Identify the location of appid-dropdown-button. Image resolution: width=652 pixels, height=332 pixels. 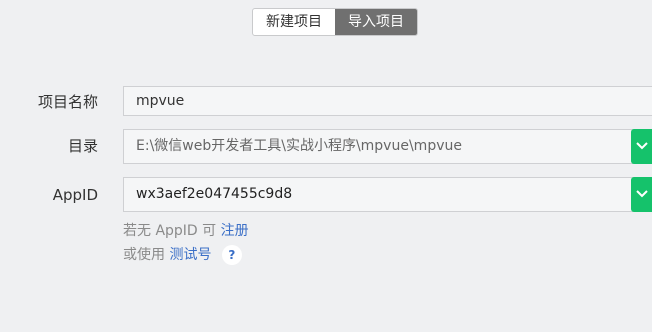
(641, 194).